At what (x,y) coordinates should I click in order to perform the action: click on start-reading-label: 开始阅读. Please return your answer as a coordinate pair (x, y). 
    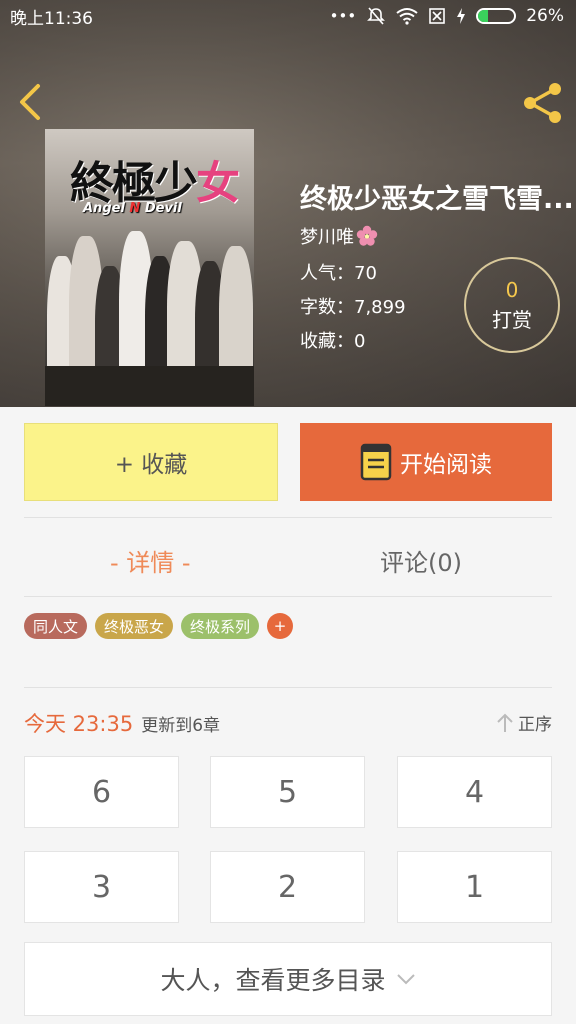
    Looking at the image, I should click on (446, 465).